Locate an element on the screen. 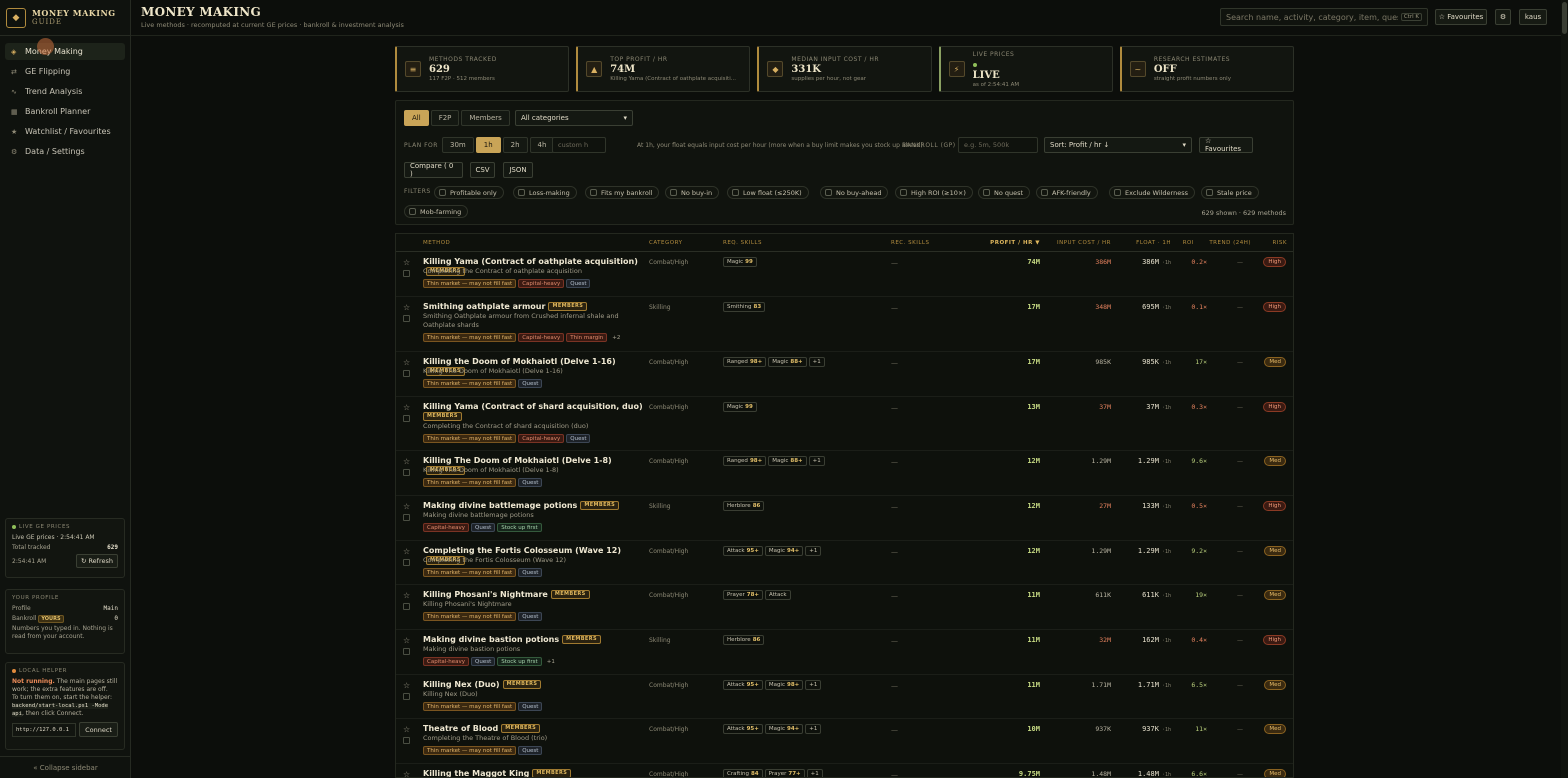 The height and width of the screenshot is (778, 1568). json-export-button: JSON is located at coordinates (518, 170).